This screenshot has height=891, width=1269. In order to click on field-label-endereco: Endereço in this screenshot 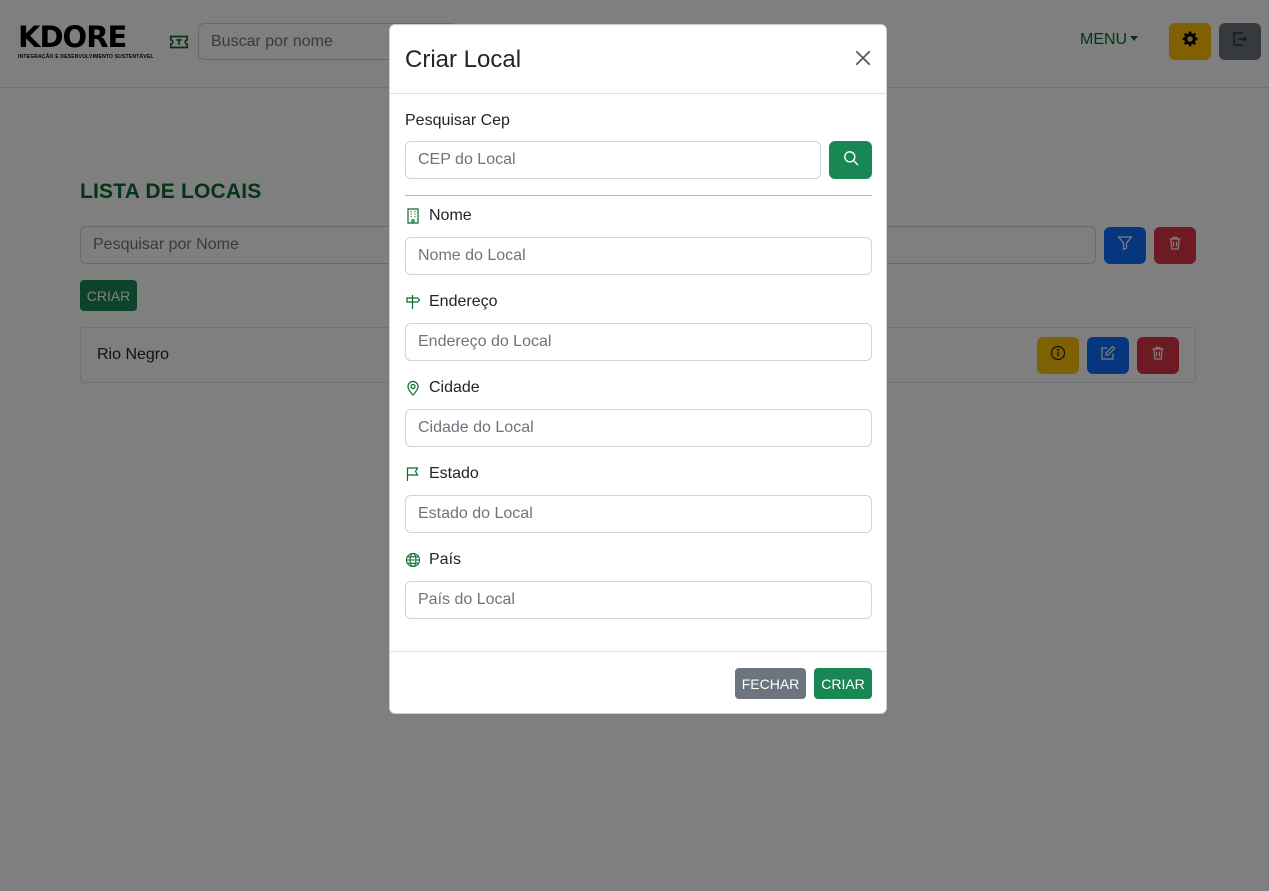, I will do `click(451, 302)`.